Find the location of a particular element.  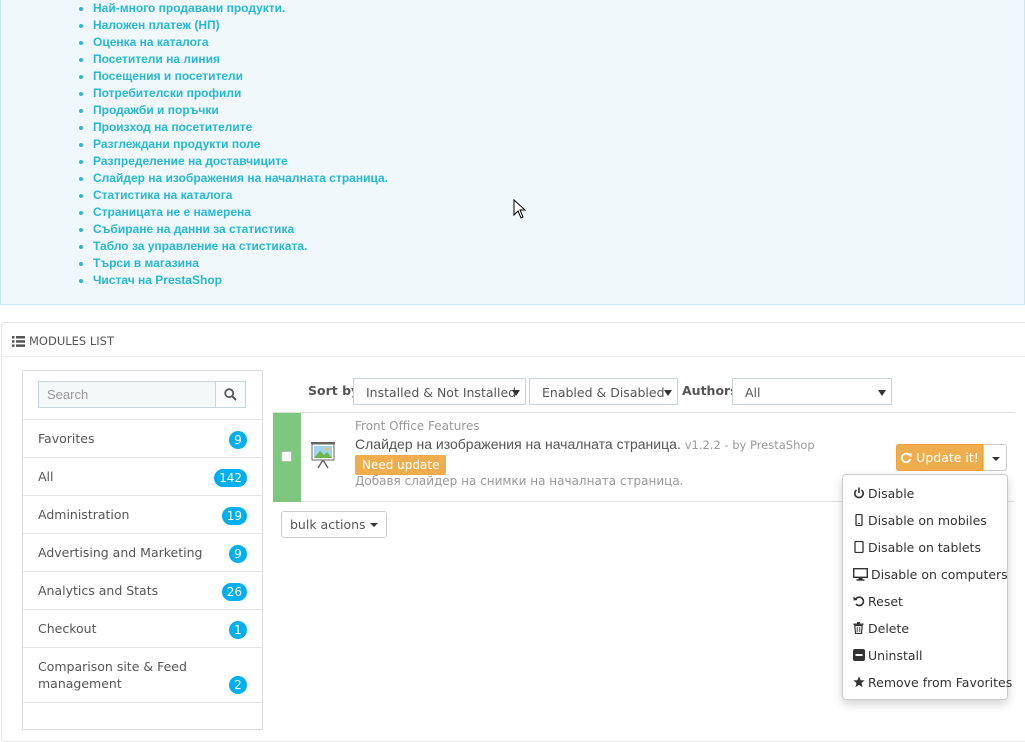

count-badge: 26 is located at coordinates (234, 592).